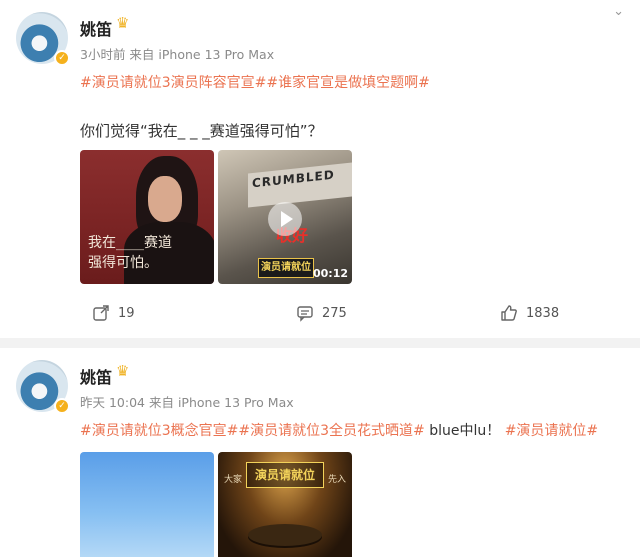 The image size is (640, 557). What do you see at coordinates (551, 431) in the screenshot?
I see `topic-link: #演员请就位#` at bounding box center [551, 431].